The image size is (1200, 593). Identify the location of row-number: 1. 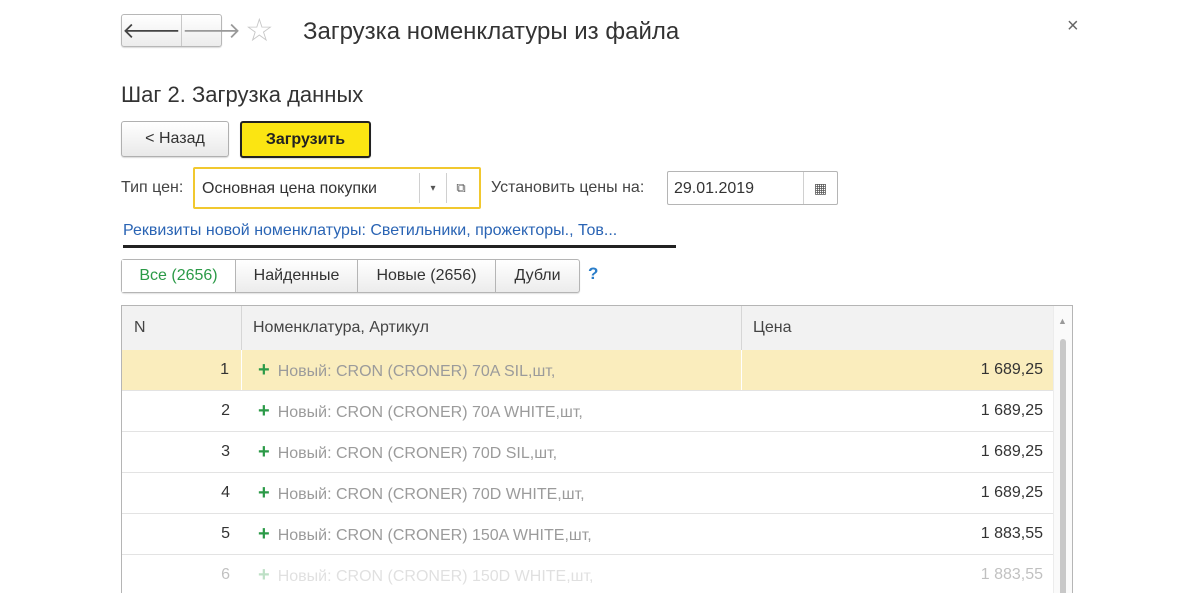
(182, 370).